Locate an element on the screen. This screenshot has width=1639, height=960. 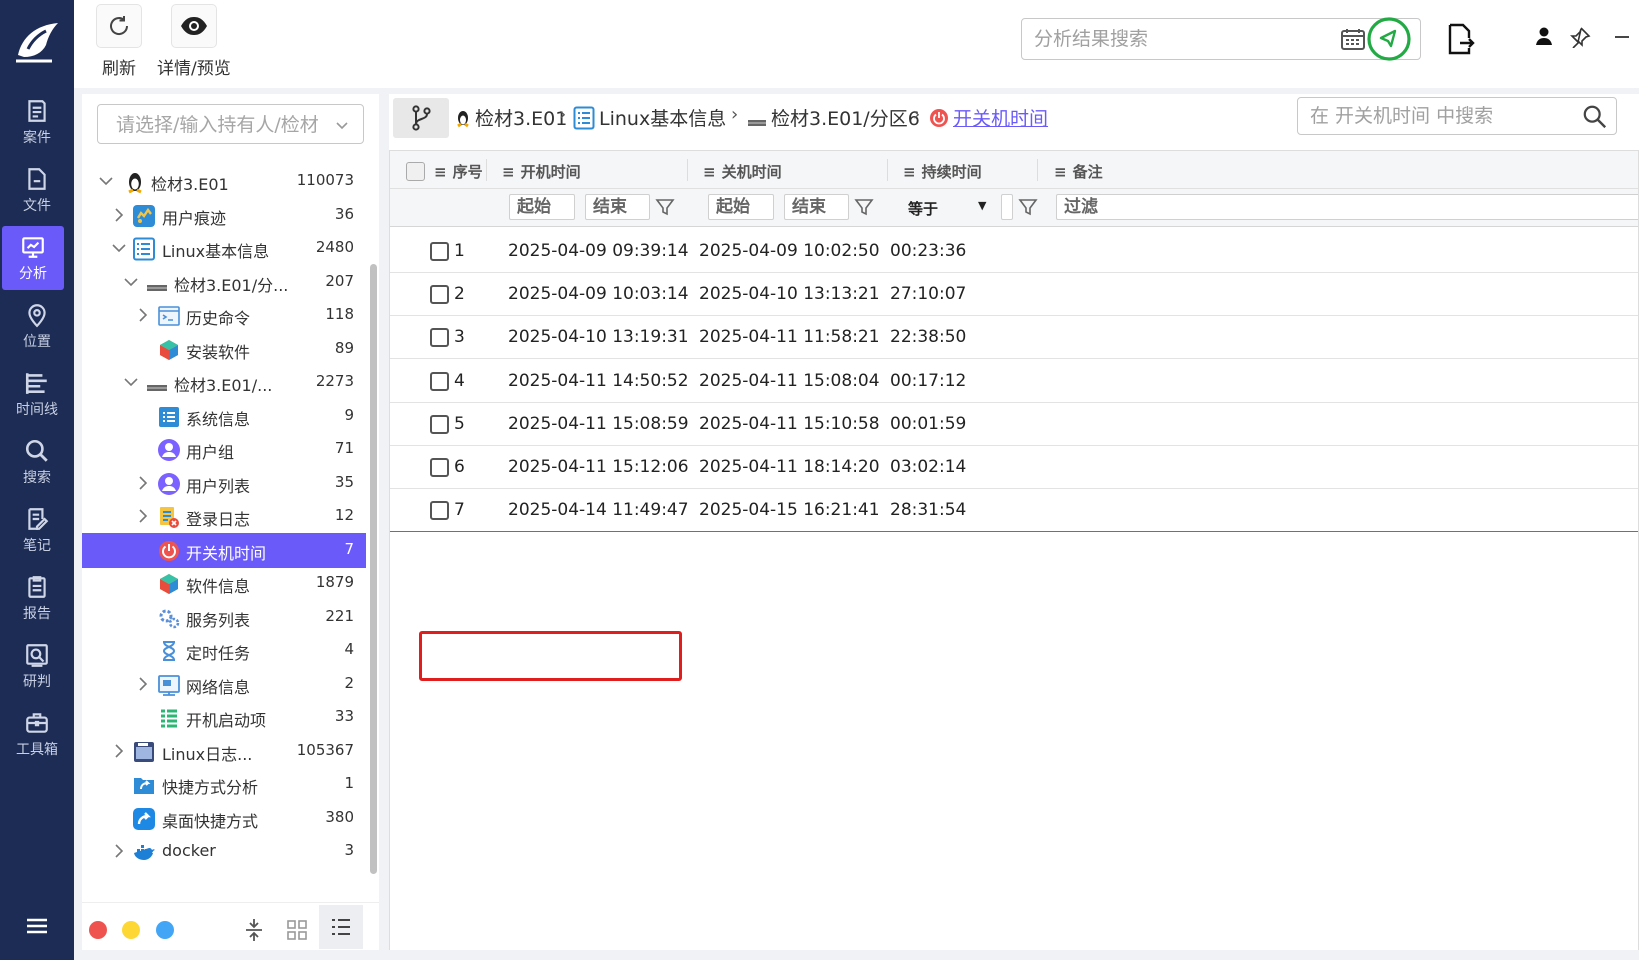
nav-item-toolbox: 工具箱 is located at coordinates (37, 734).